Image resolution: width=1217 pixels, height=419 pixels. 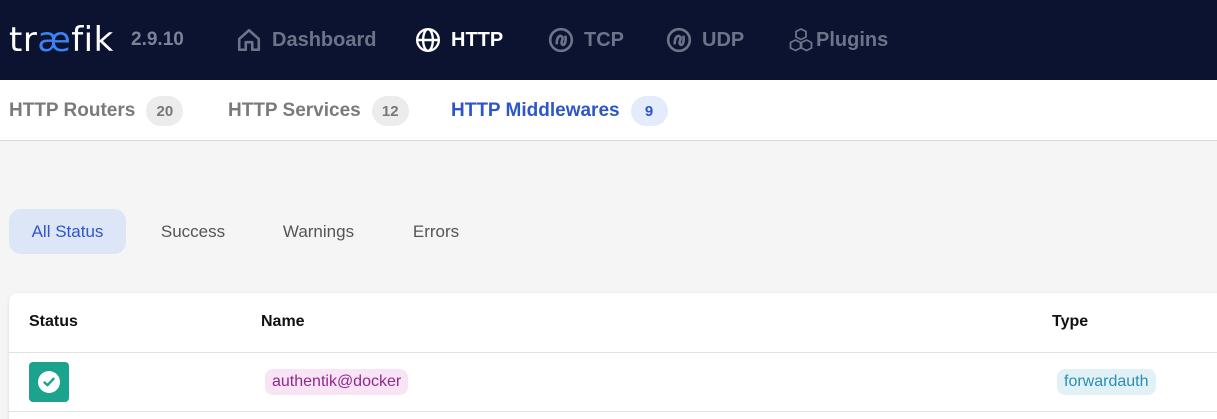 I want to click on middlewares-count-badge: 9, so click(x=649, y=111).